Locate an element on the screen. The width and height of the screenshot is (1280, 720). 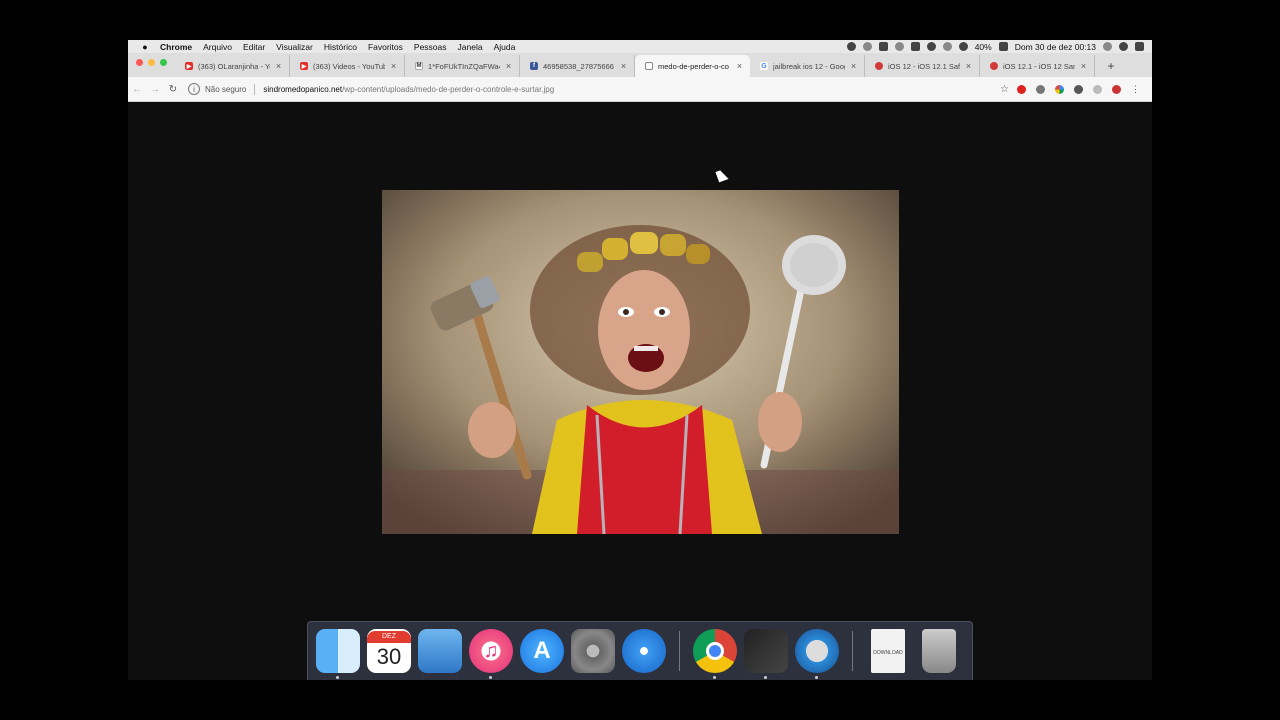
notification-center-icon is located at coordinates (1139, 46).